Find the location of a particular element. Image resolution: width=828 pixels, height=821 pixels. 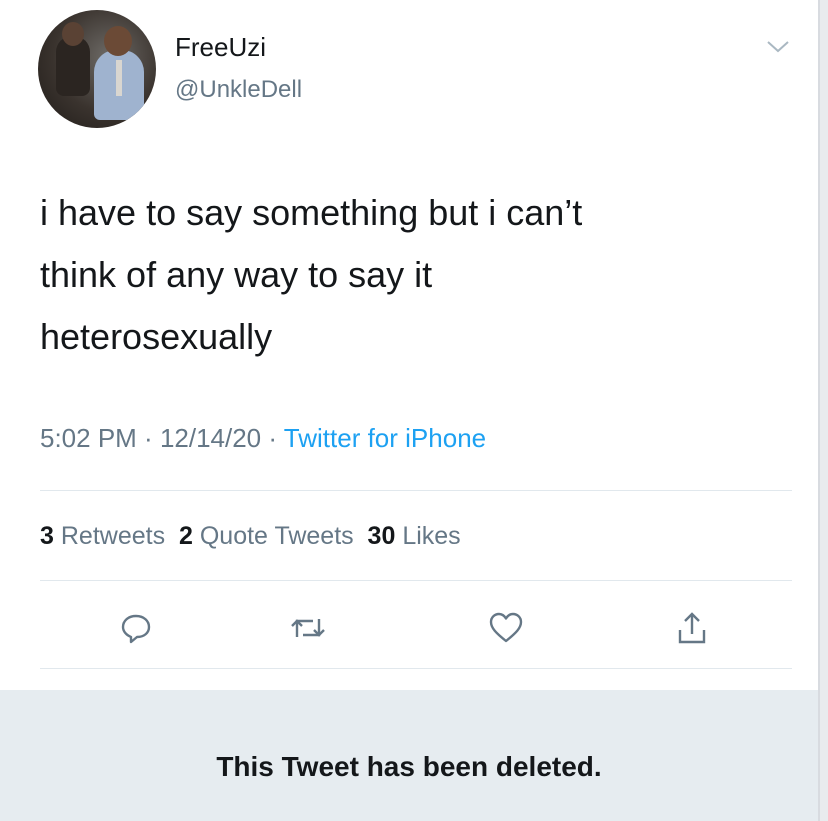

deleted-notice-text: This Tweet has been deleted. is located at coordinates (409, 766).